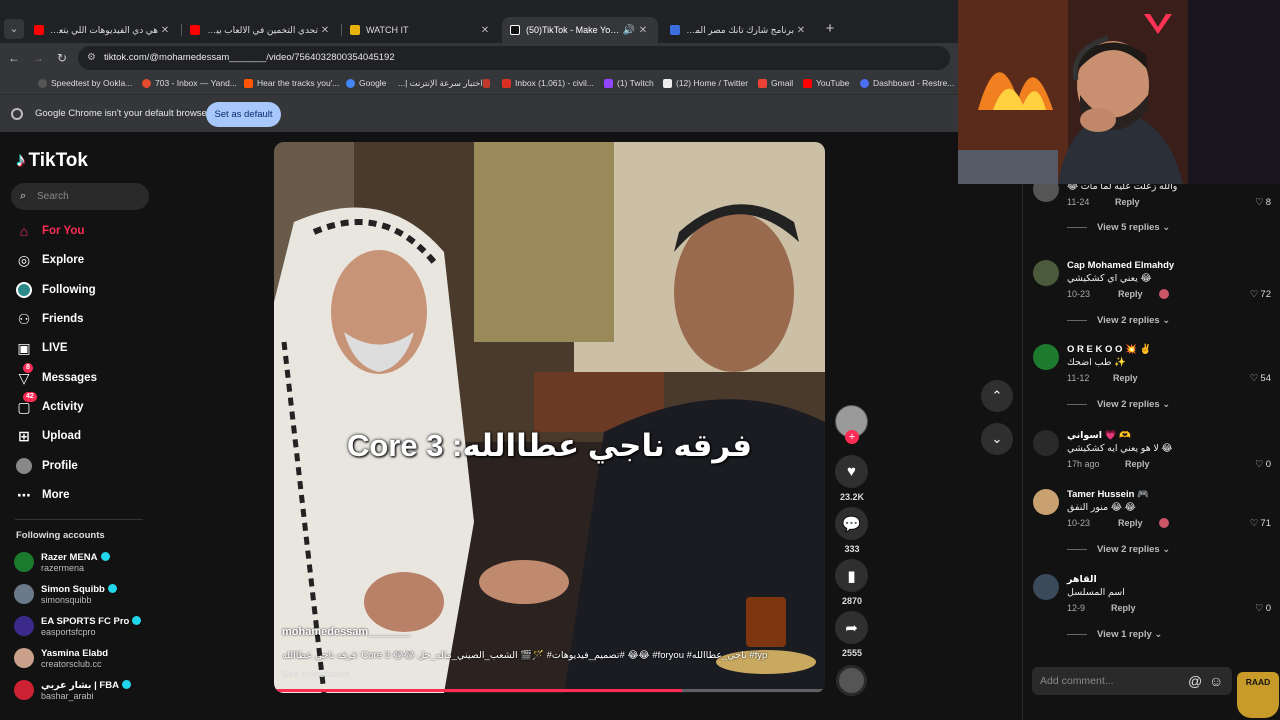  What do you see at coordinates (1258, 682) in the screenshot?
I see `raad-logo-text: RAAD` at bounding box center [1258, 682].